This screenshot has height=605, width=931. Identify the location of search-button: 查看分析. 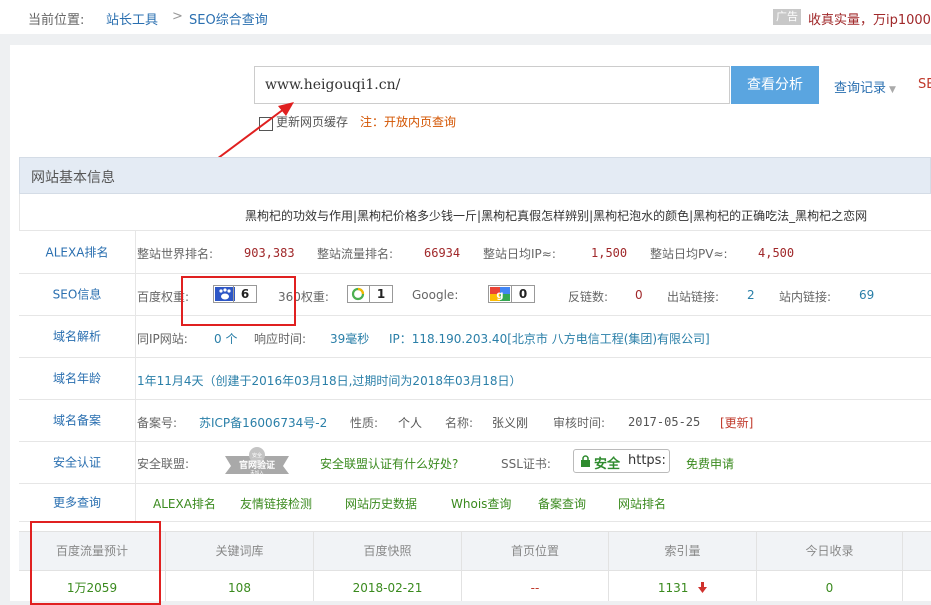
(775, 85).